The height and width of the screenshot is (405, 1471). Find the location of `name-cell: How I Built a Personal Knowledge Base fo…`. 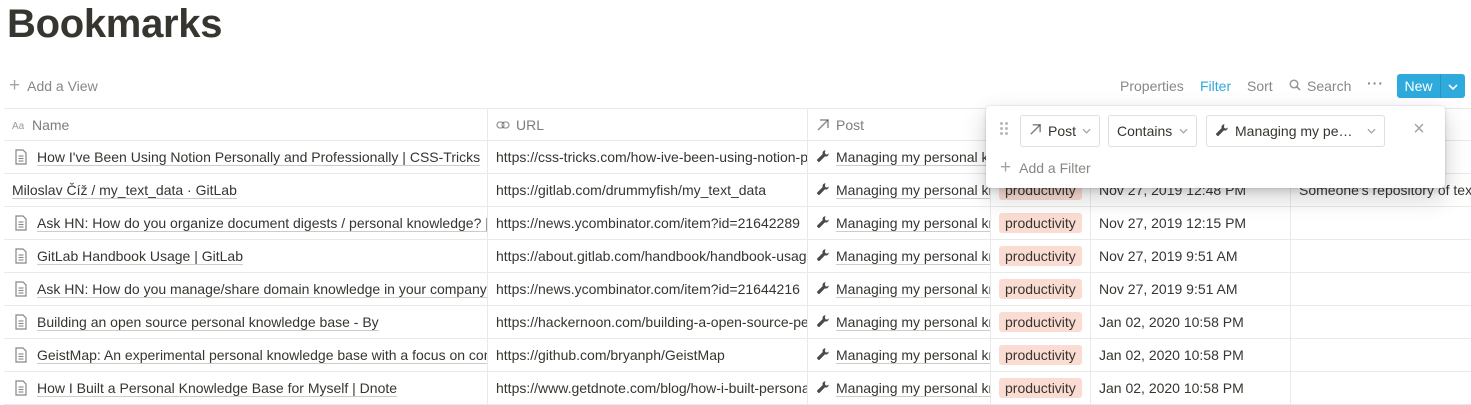

name-cell: How I Built a Personal Knowledge Base fo… is located at coordinates (246, 388).